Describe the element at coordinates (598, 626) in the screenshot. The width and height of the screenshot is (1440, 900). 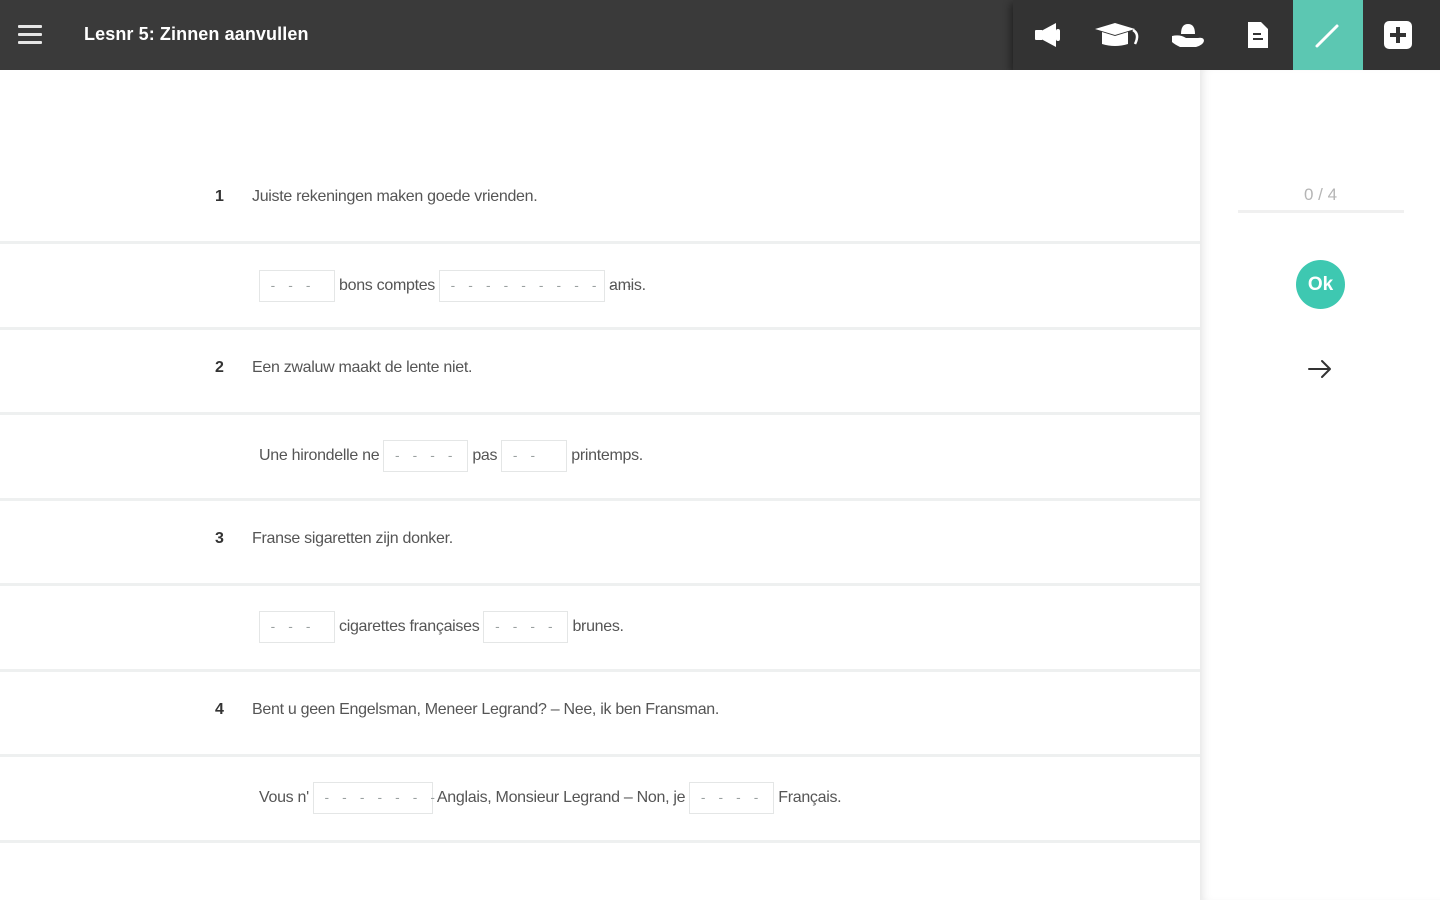
I see `answer-text: brunes.` at that location.